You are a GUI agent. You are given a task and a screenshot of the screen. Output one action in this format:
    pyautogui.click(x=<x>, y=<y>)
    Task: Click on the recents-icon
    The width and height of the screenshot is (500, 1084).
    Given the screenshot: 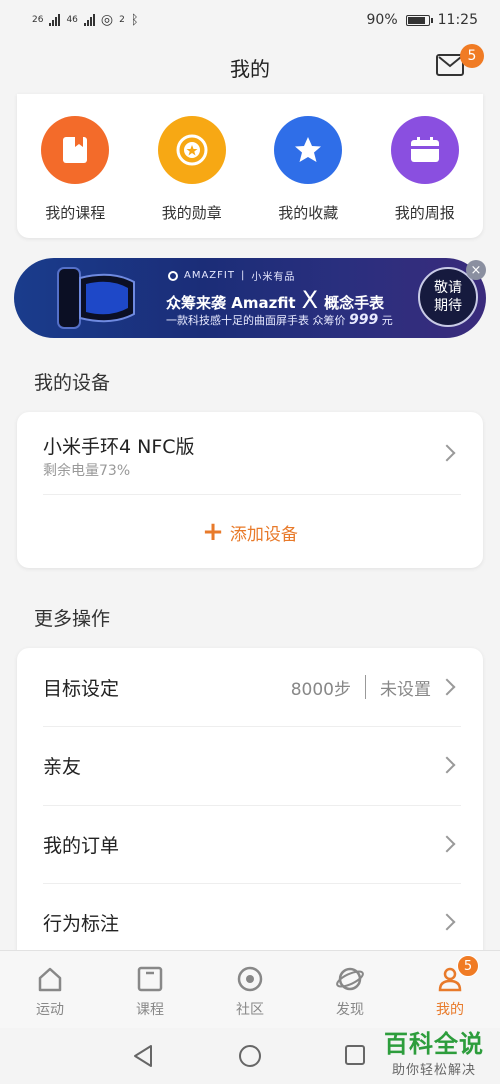 What is the action you would take?
    pyautogui.click(x=355, y=1055)
    